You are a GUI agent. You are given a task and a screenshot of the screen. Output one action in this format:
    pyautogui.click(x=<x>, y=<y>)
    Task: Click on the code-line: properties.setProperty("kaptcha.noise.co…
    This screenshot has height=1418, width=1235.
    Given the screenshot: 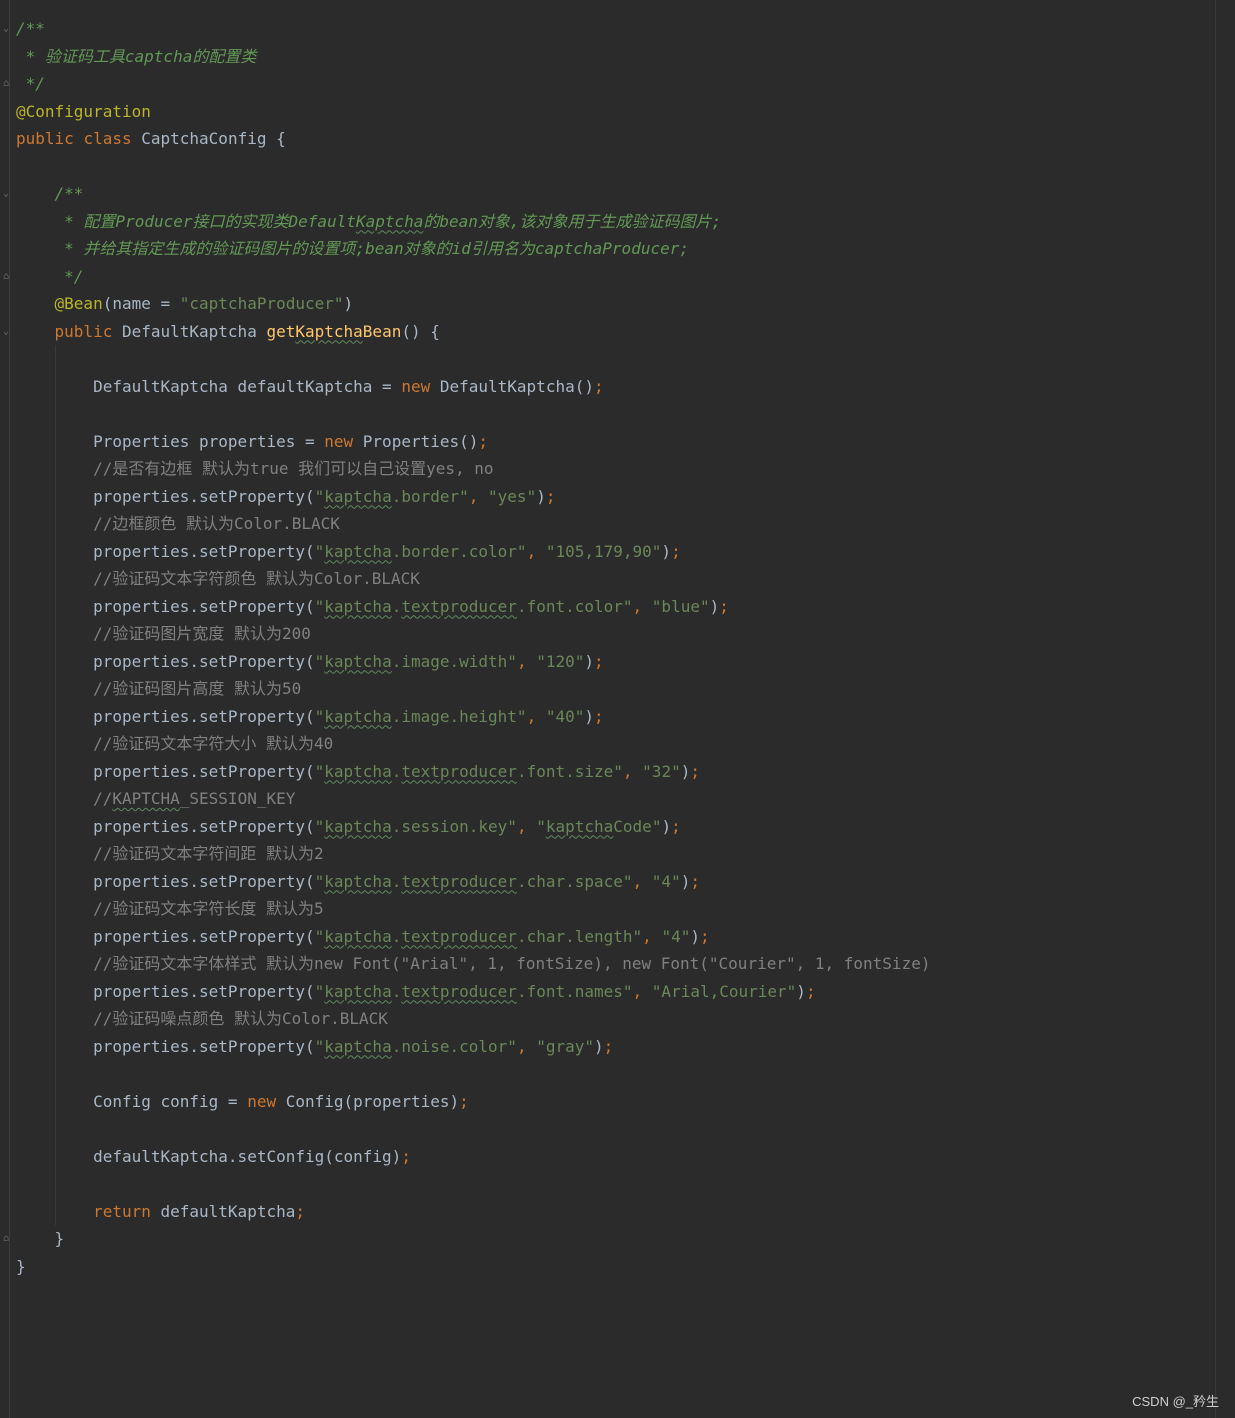 What is the action you would take?
    pyautogui.click(x=353, y=1046)
    